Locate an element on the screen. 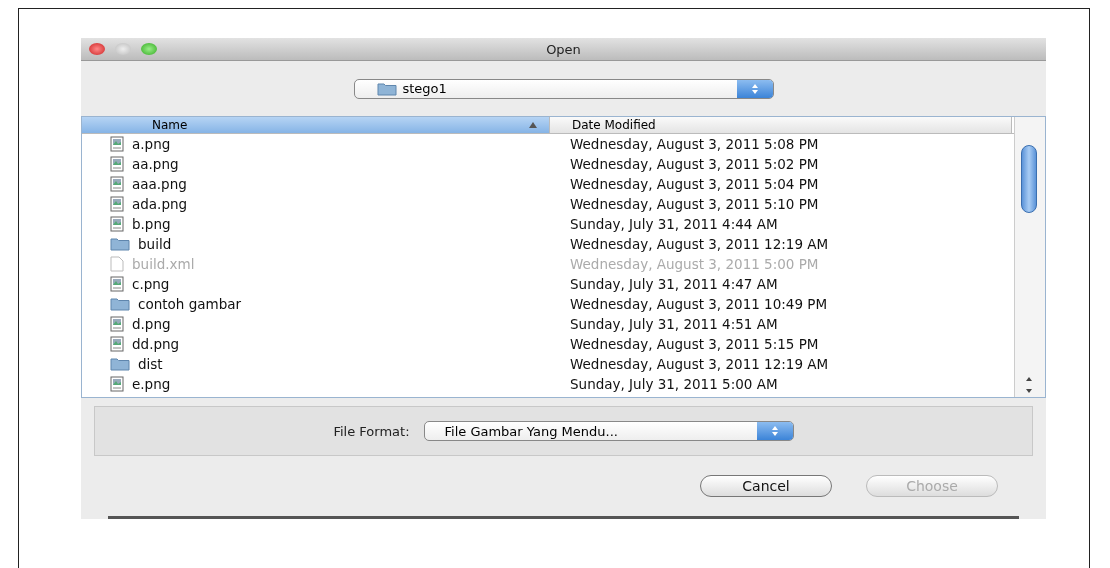 The width and height of the screenshot is (1110, 568). file-name: e.png is located at coordinates (151, 384).